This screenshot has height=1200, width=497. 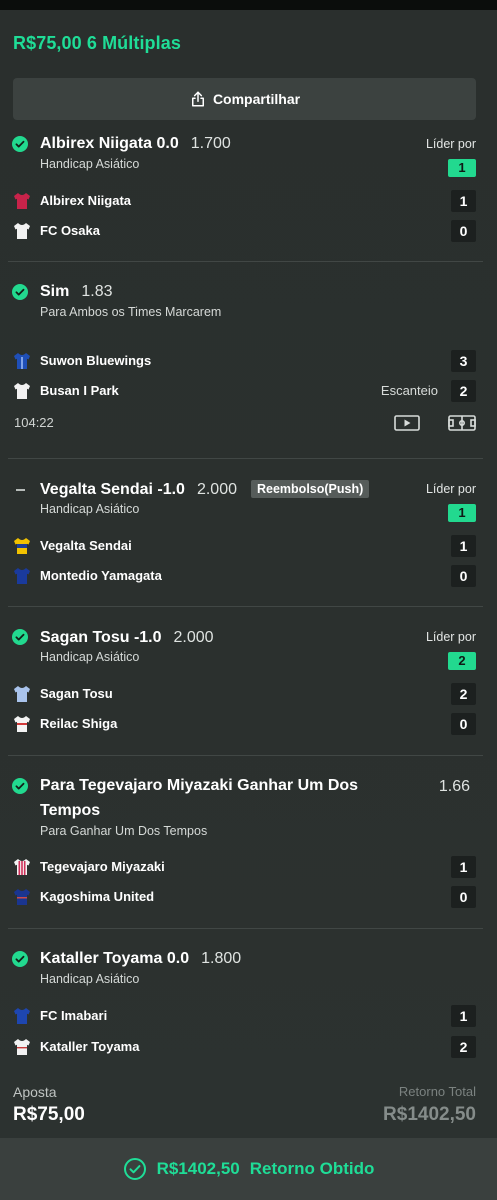 I want to click on team-name: Albirex Niigata, so click(x=86, y=200).